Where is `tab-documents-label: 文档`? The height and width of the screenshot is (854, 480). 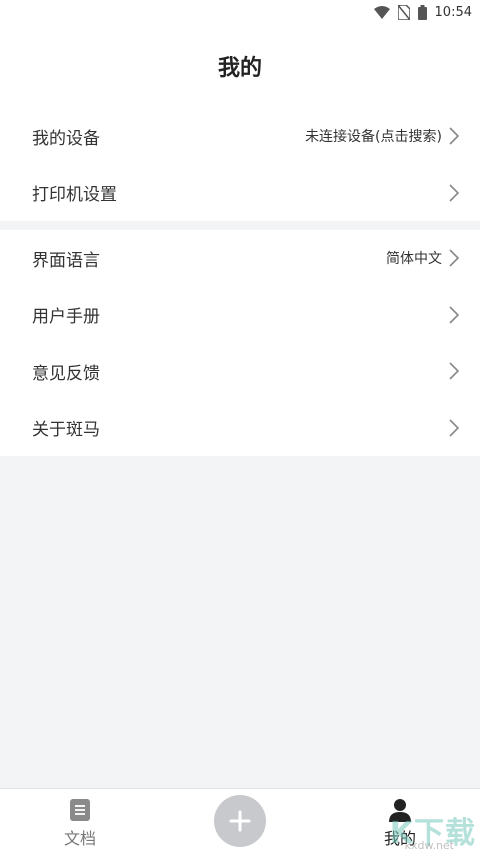 tab-documents-label: 文档 is located at coordinates (79, 838).